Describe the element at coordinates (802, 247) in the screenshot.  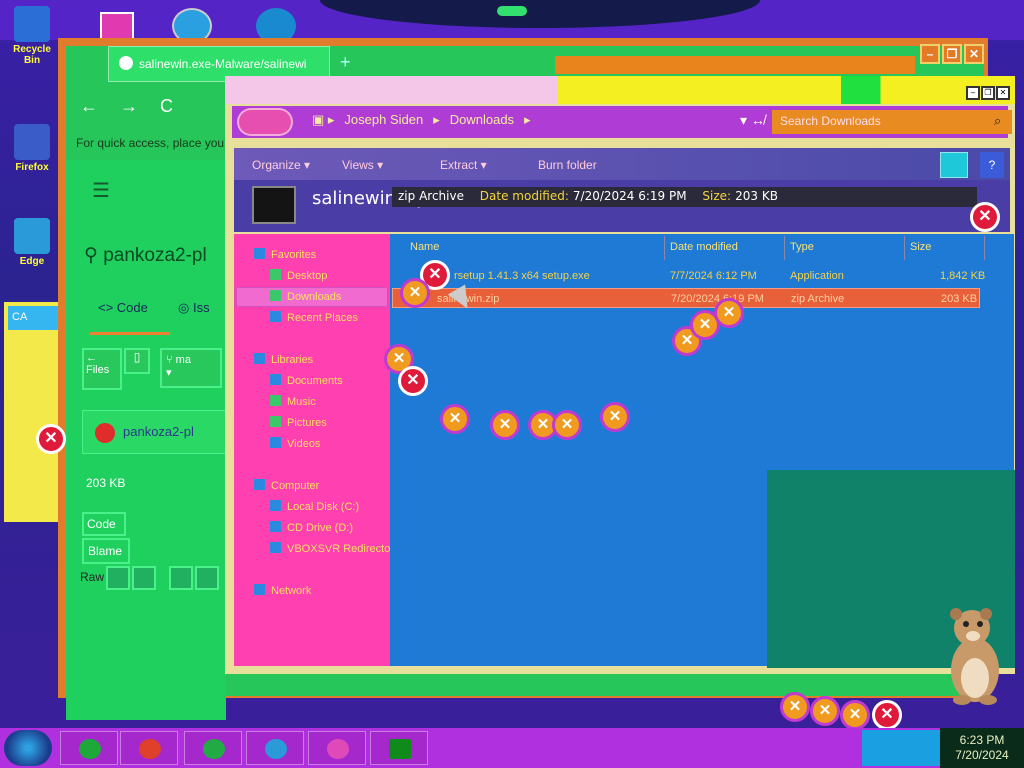
I see `column-header-type: Type` at that location.